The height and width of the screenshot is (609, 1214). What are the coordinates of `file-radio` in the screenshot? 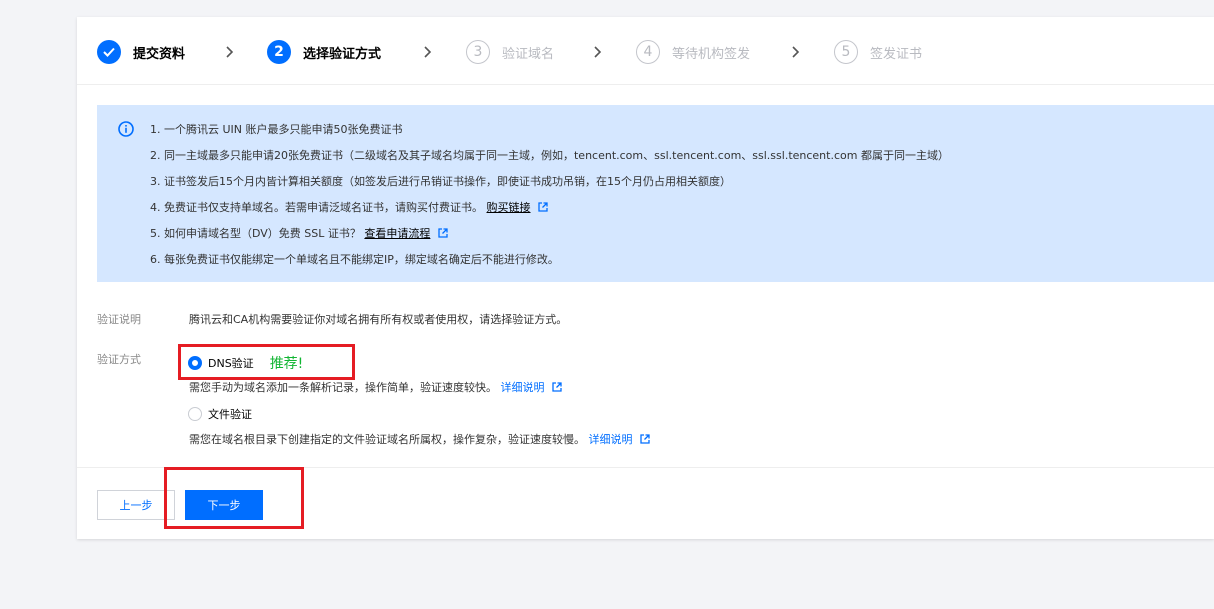 It's located at (195, 414).